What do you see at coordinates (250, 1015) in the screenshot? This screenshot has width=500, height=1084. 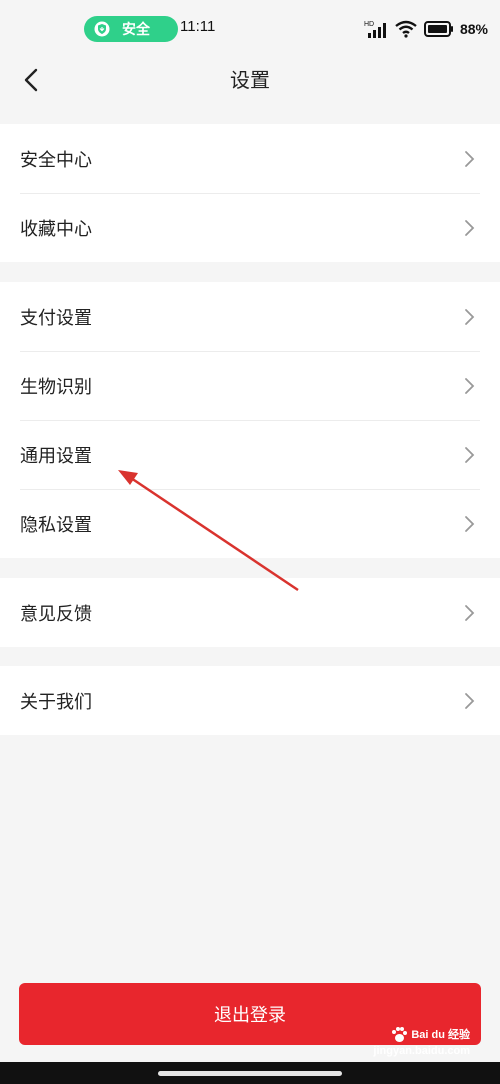 I see `logout-button-label: 退出登录` at bounding box center [250, 1015].